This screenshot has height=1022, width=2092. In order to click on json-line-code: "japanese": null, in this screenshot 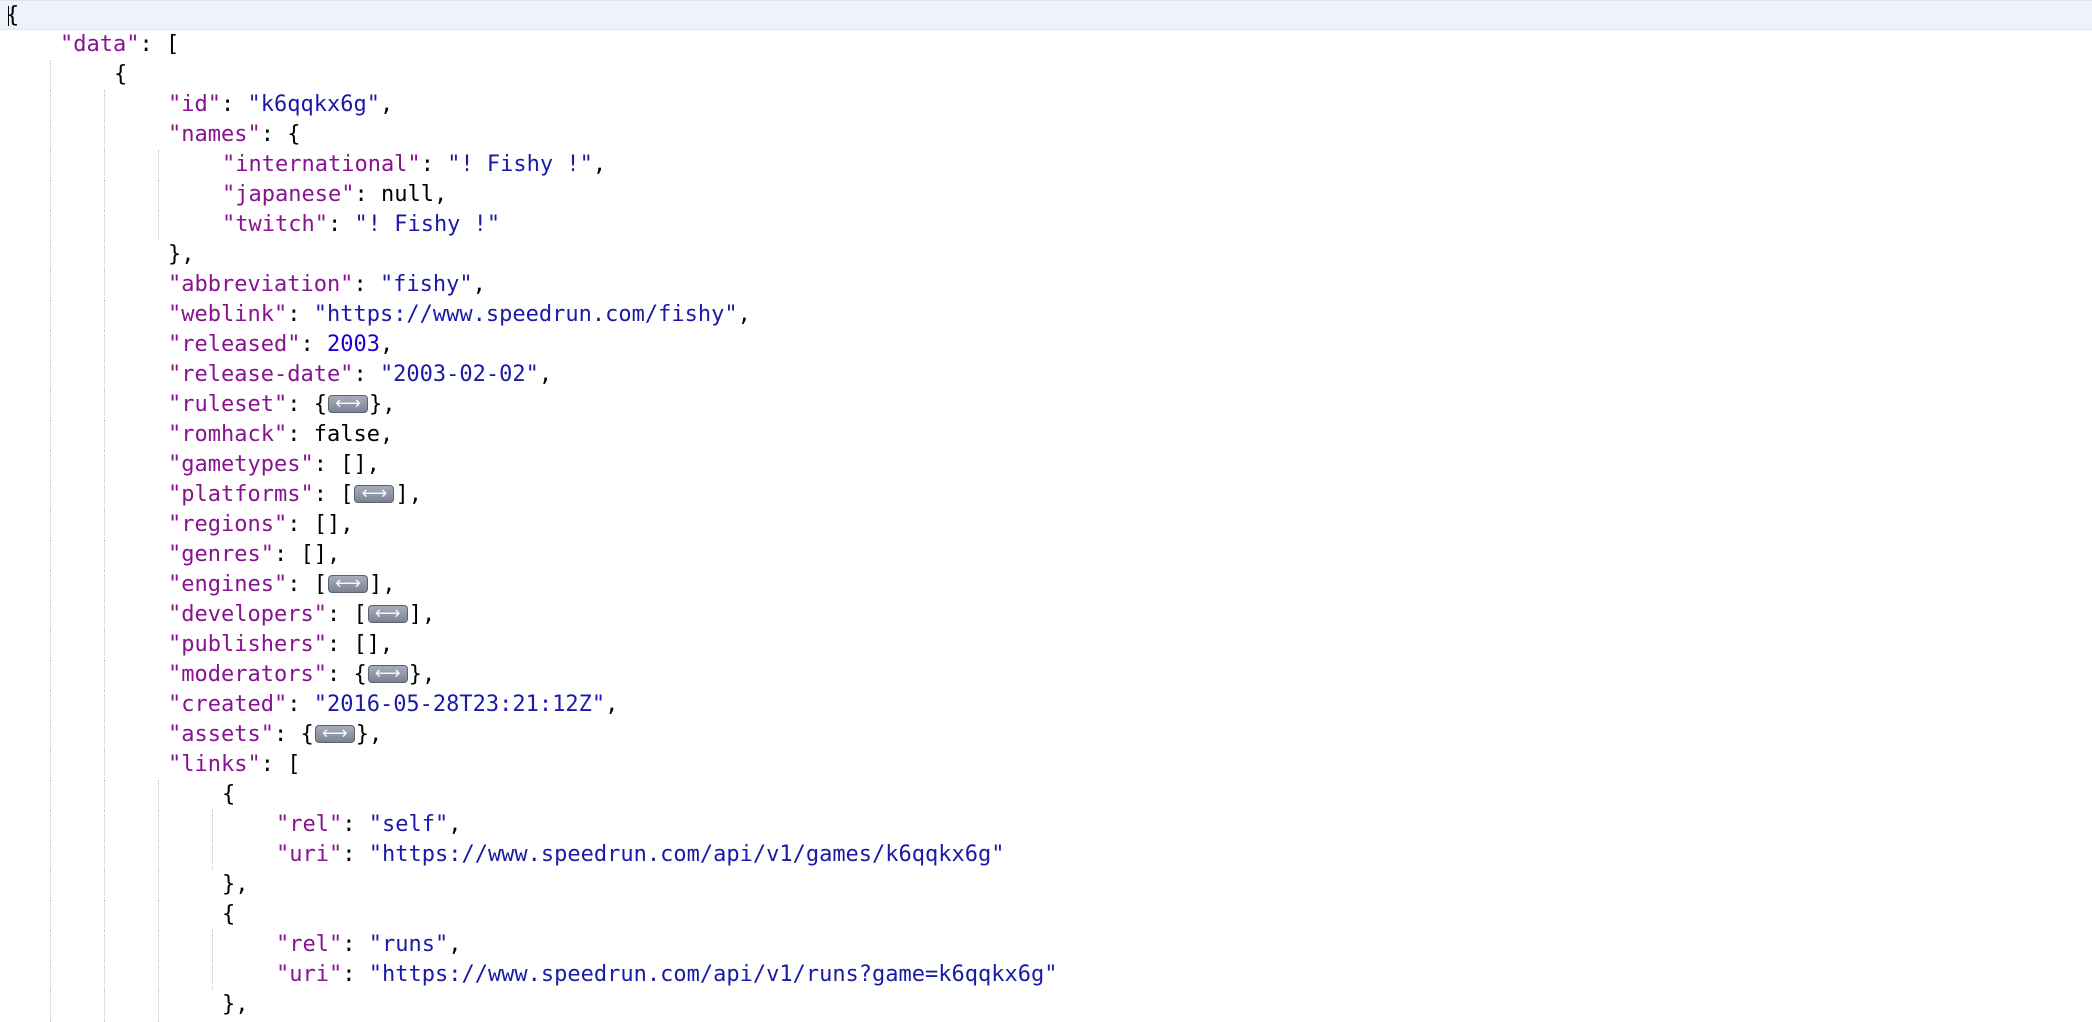, I will do `click(334, 195)`.